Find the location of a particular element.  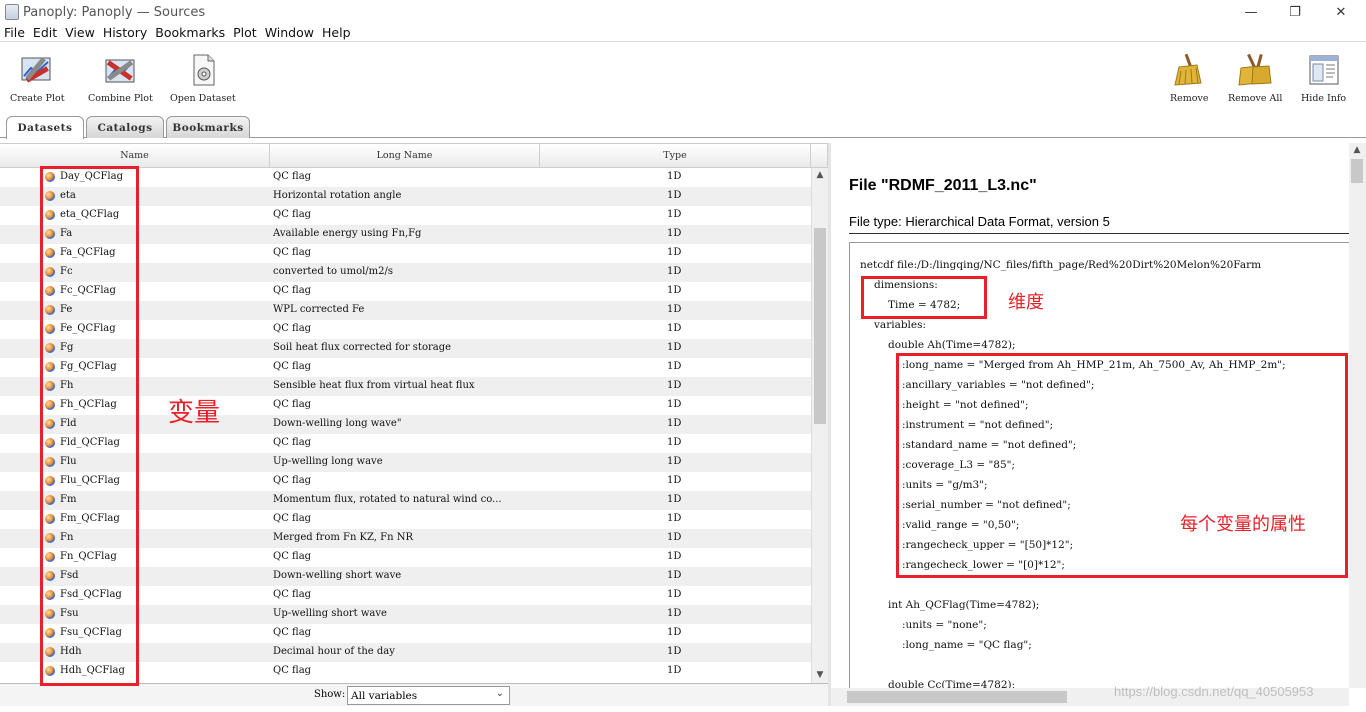

variable-name-cell: Fc_QCFlag is located at coordinates (80, 290).